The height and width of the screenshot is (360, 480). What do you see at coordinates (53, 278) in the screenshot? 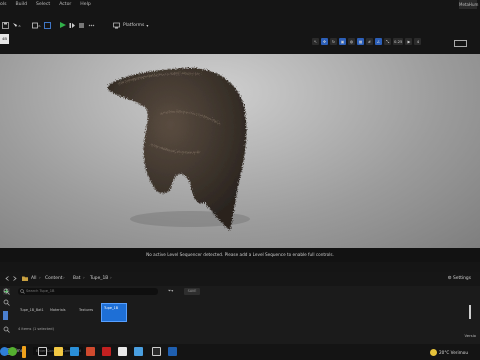
I see `breadcrumb-content: Content` at bounding box center [53, 278].